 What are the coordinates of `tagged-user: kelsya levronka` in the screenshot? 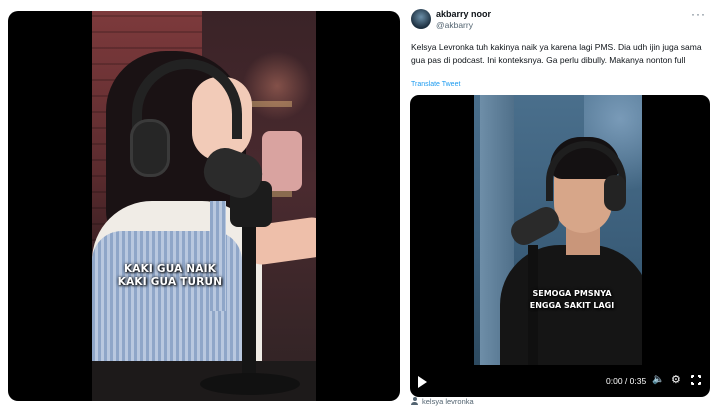 It's located at (442, 402).